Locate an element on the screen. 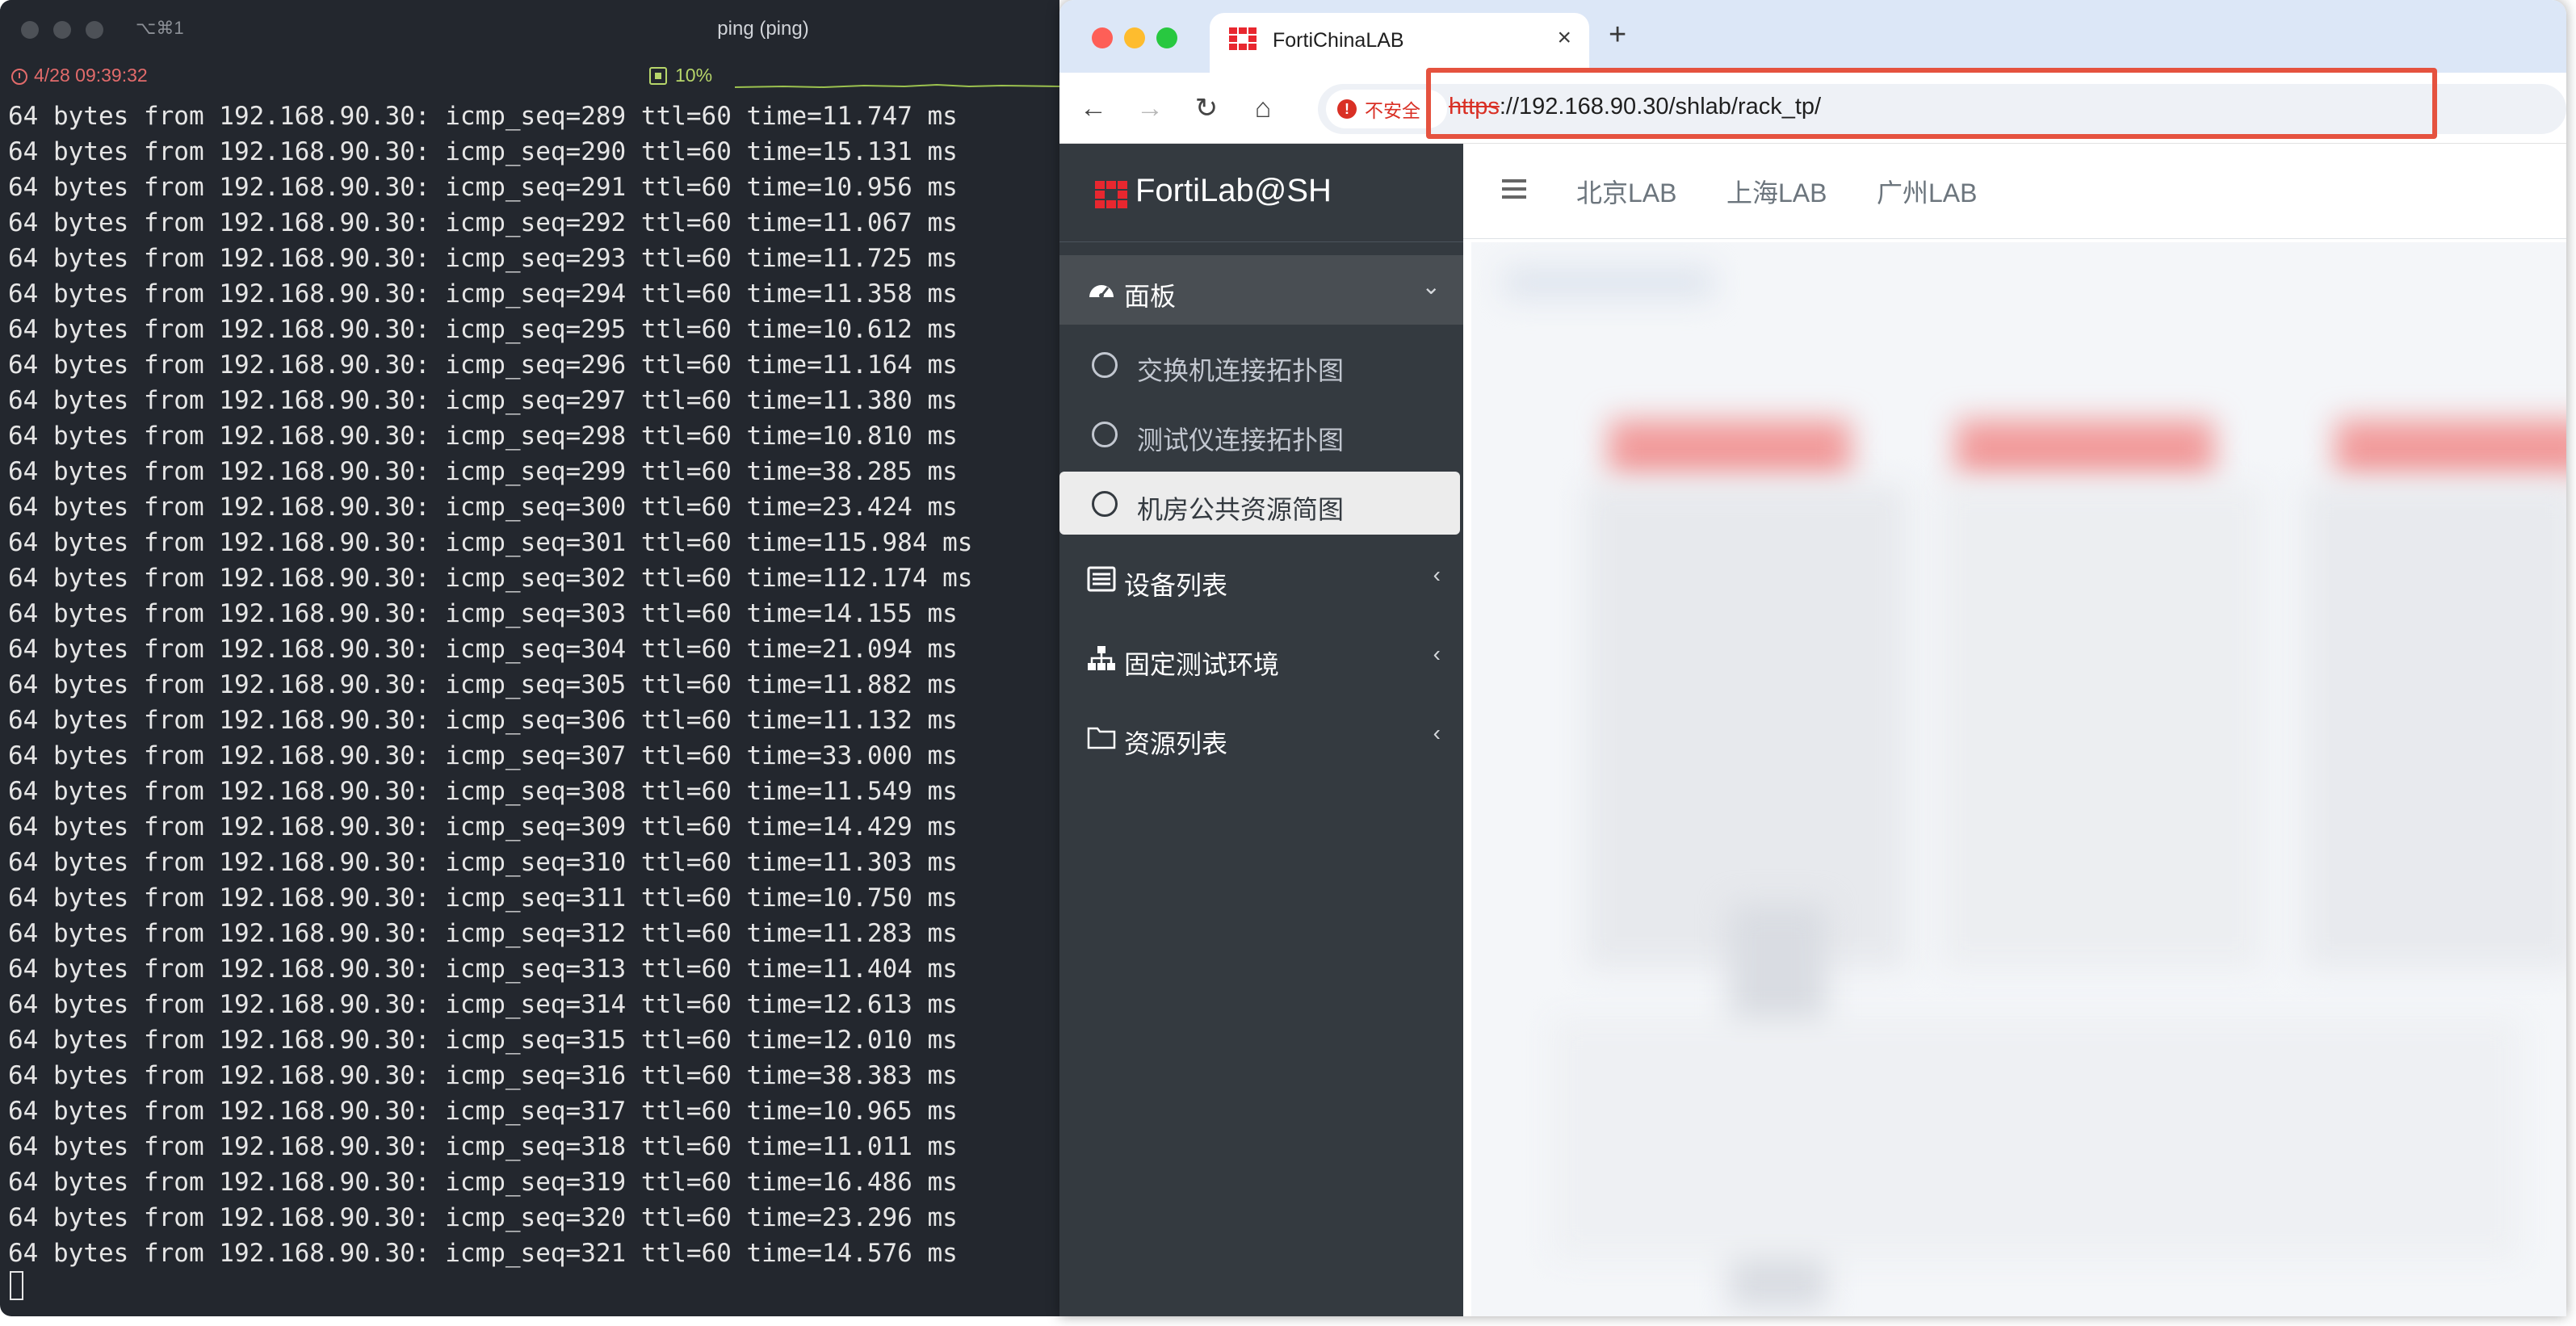 This screenshot has width=2576, height=1326. blurred-panel is located at coordinates (2036, 1139).